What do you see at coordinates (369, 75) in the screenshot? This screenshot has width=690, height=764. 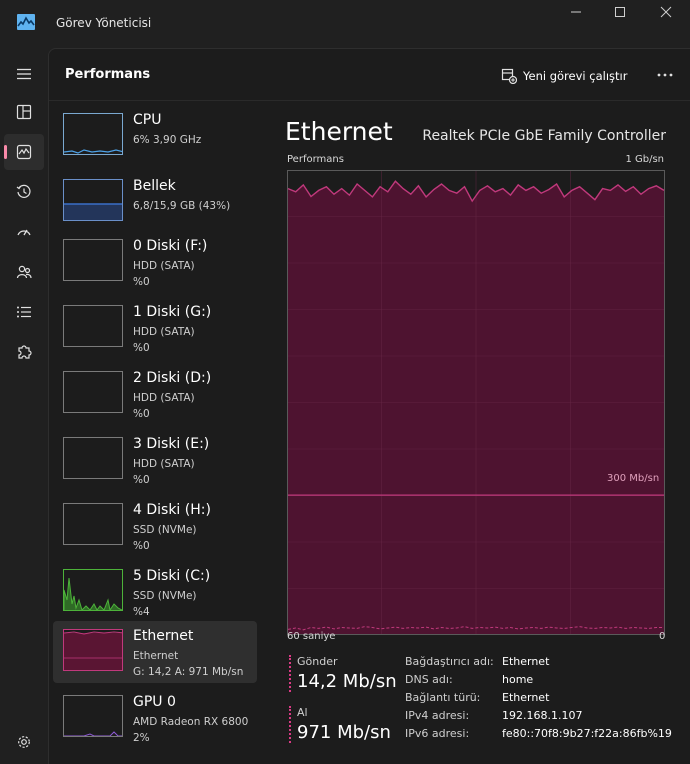 I see `page-header: Performans Yeni görevi çalıştır` at bounding box center [369, 75].